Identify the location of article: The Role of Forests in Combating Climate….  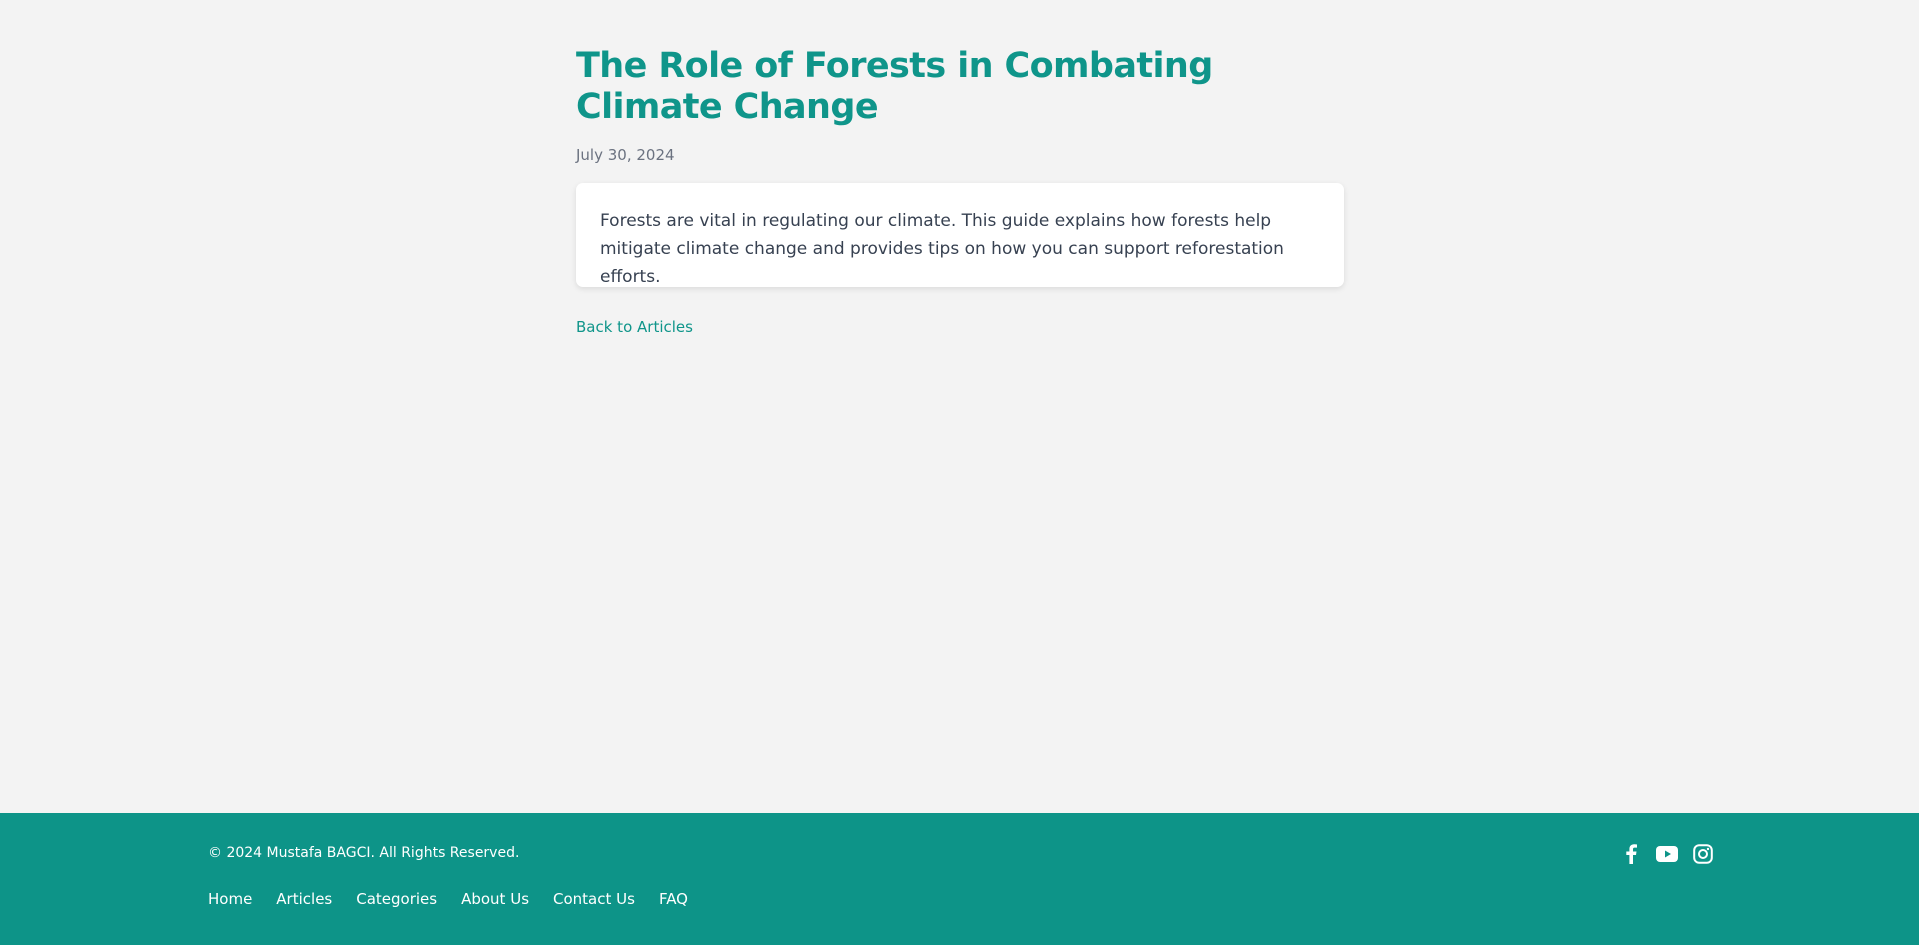
(960, 191).